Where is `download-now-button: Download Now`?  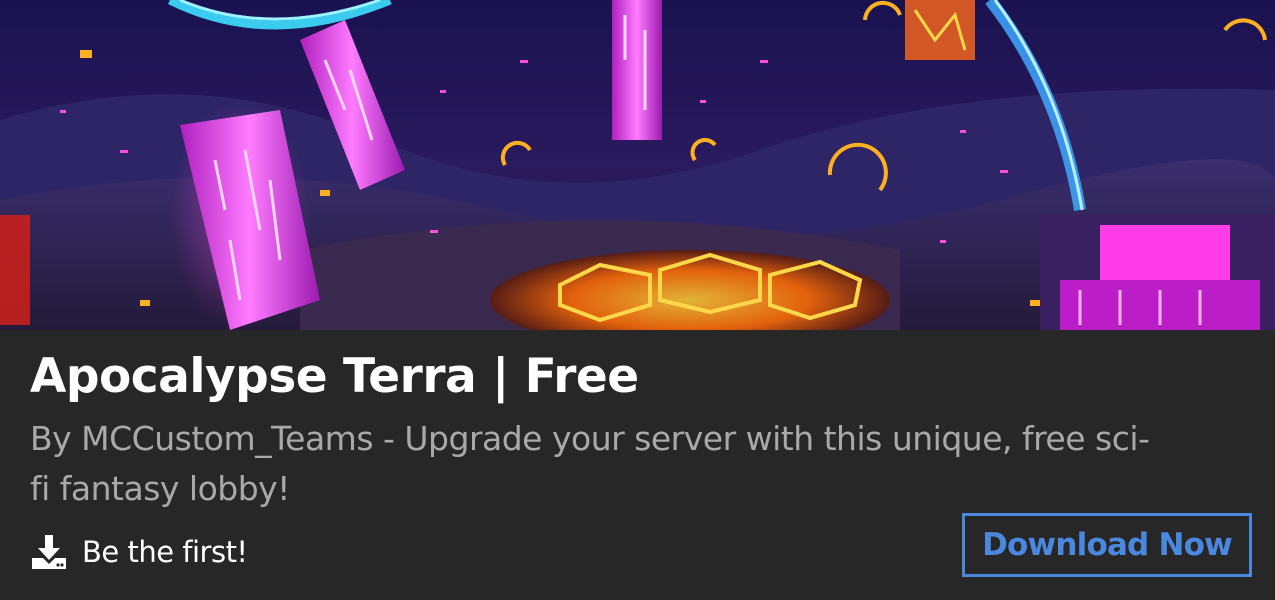
download-now-button: Download Now is located at coordinates (1107, 545).